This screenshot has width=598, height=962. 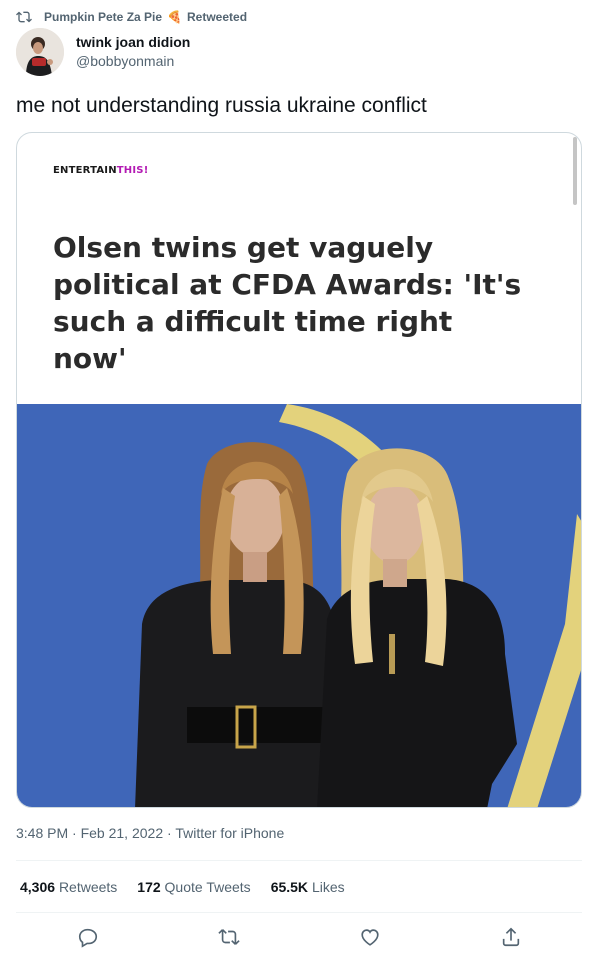 I want to click on quote-tweets-stat: 172 Quote Tweets, so click(x=193, y=887).